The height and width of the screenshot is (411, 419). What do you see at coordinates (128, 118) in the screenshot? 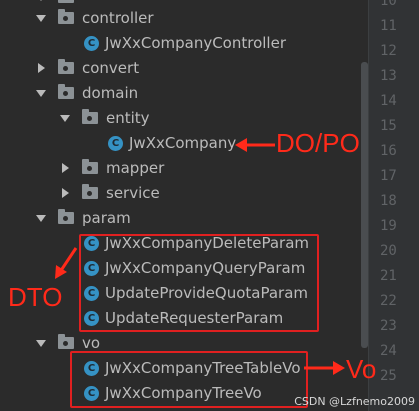
I see `folder-label: entity` at bounding box center [128, 118].